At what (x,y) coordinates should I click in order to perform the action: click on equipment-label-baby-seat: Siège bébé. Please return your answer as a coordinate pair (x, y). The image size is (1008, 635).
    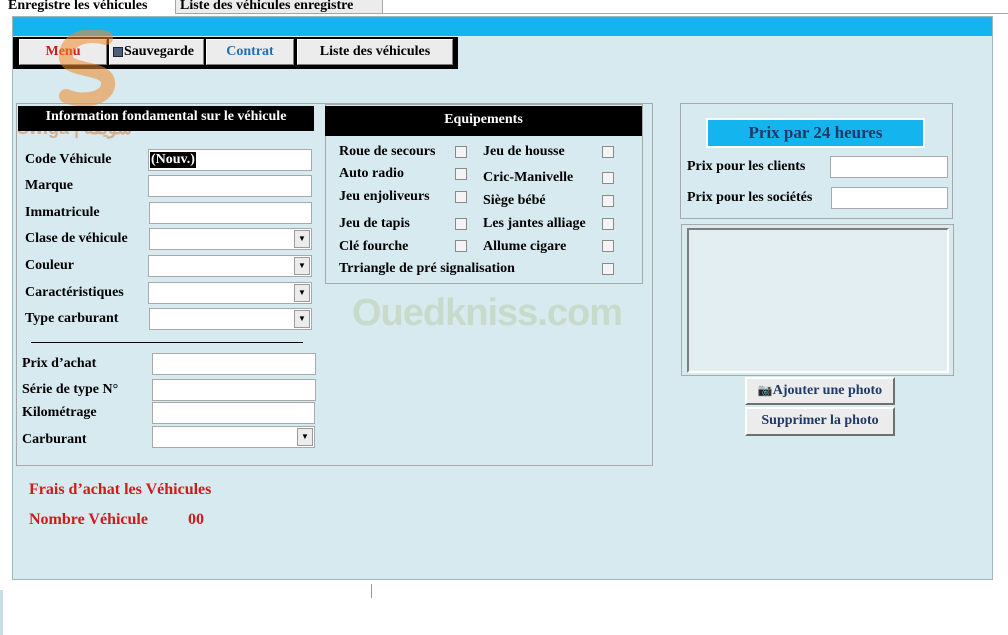
    Looking at the image, I should click on (514, 200).